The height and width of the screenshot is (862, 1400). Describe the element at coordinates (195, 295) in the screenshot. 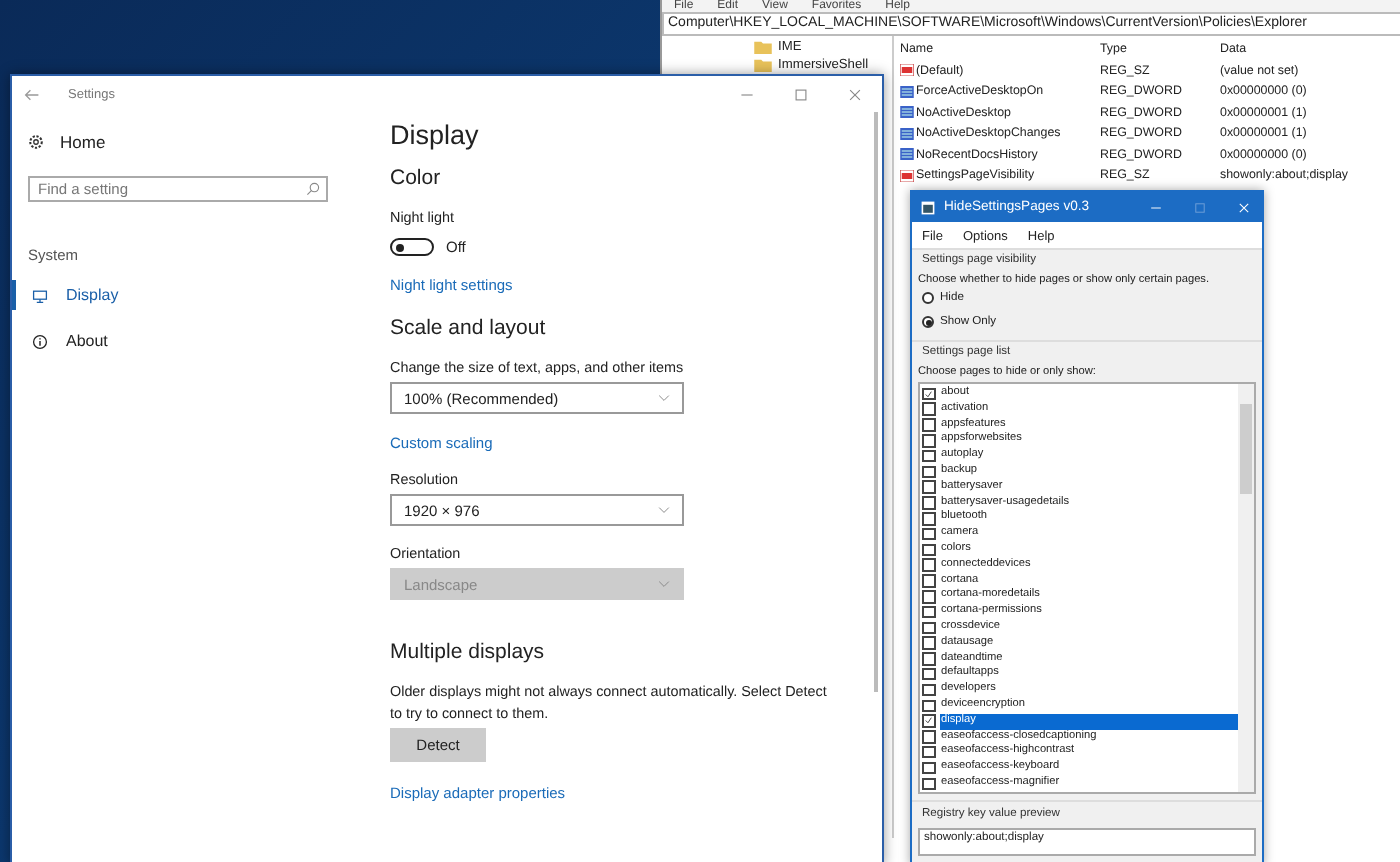

I see `nav-item: Display` at that location.